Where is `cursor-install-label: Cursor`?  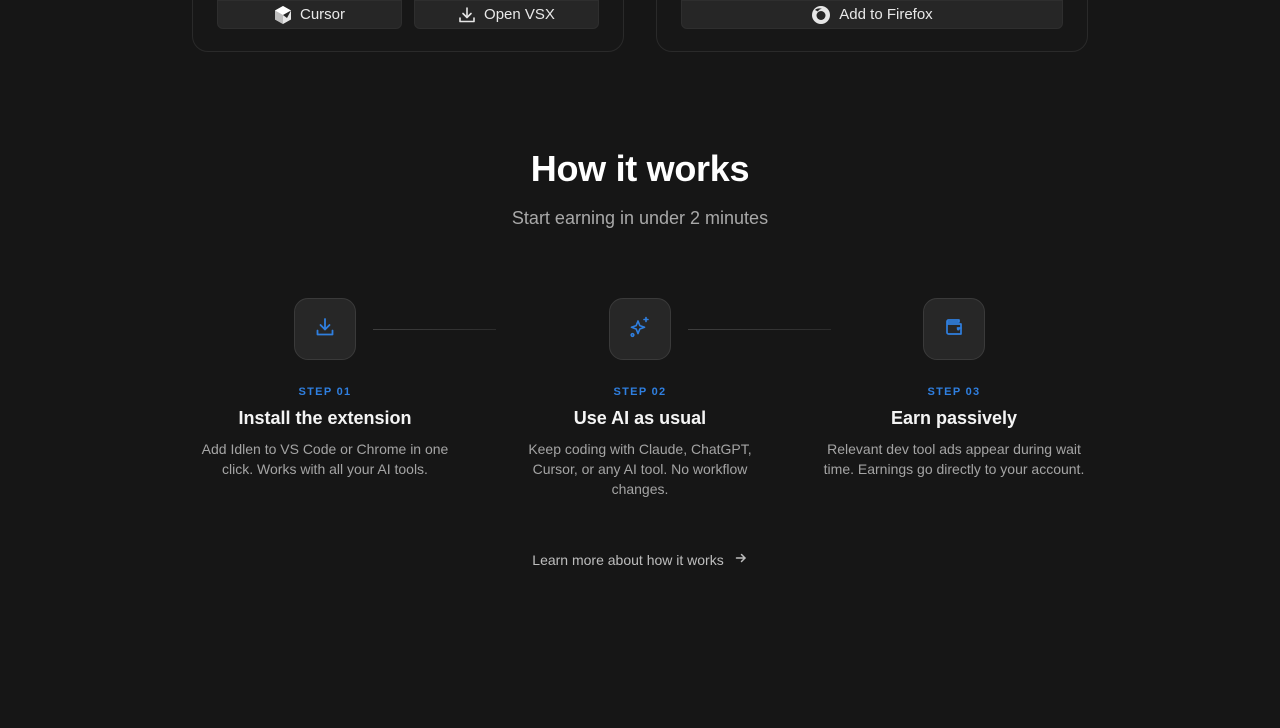 cursor-install-label: Cursor is located at coordinates (322, 14).